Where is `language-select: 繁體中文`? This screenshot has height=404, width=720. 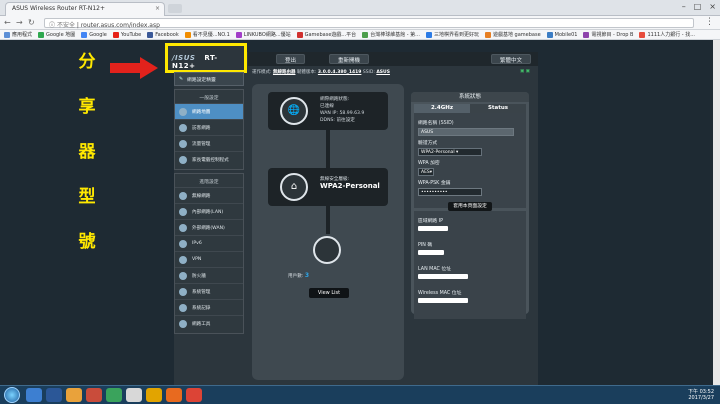
language-select: 繁體中文 is located at coordinates (511, 59).